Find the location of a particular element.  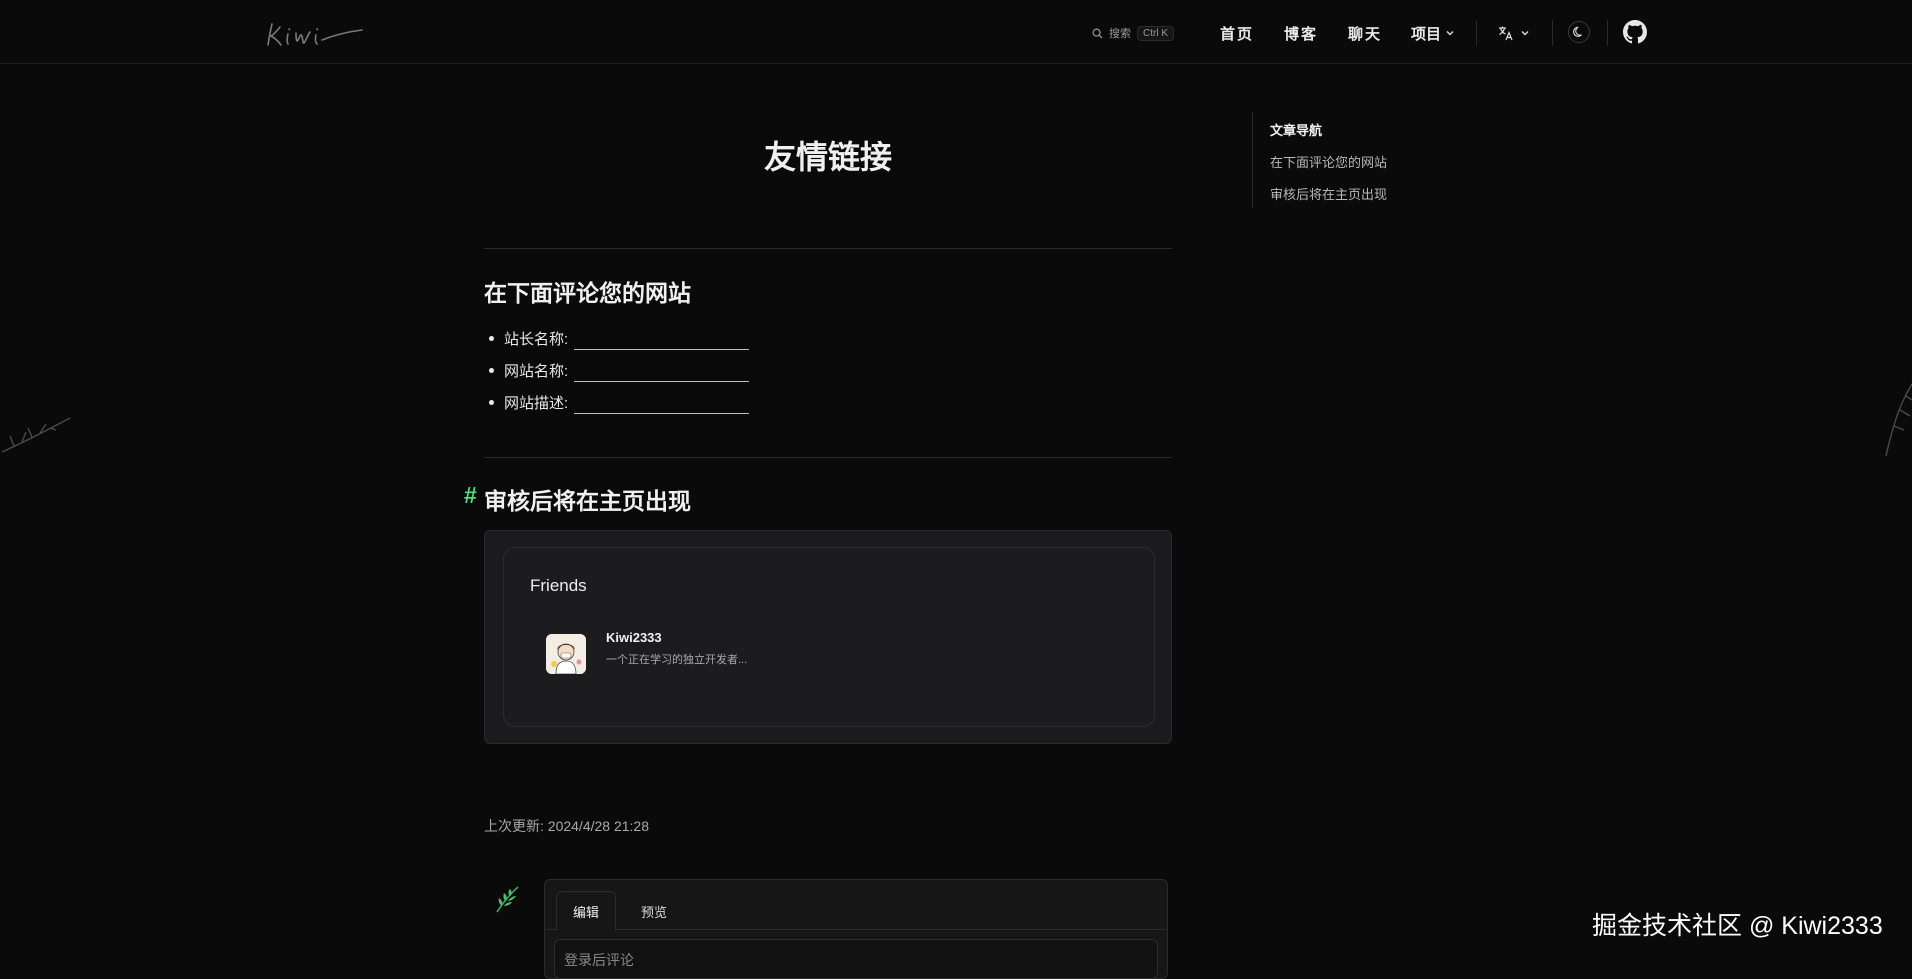

nav-chat: 聊天 is located at coordinates (1365, 33).